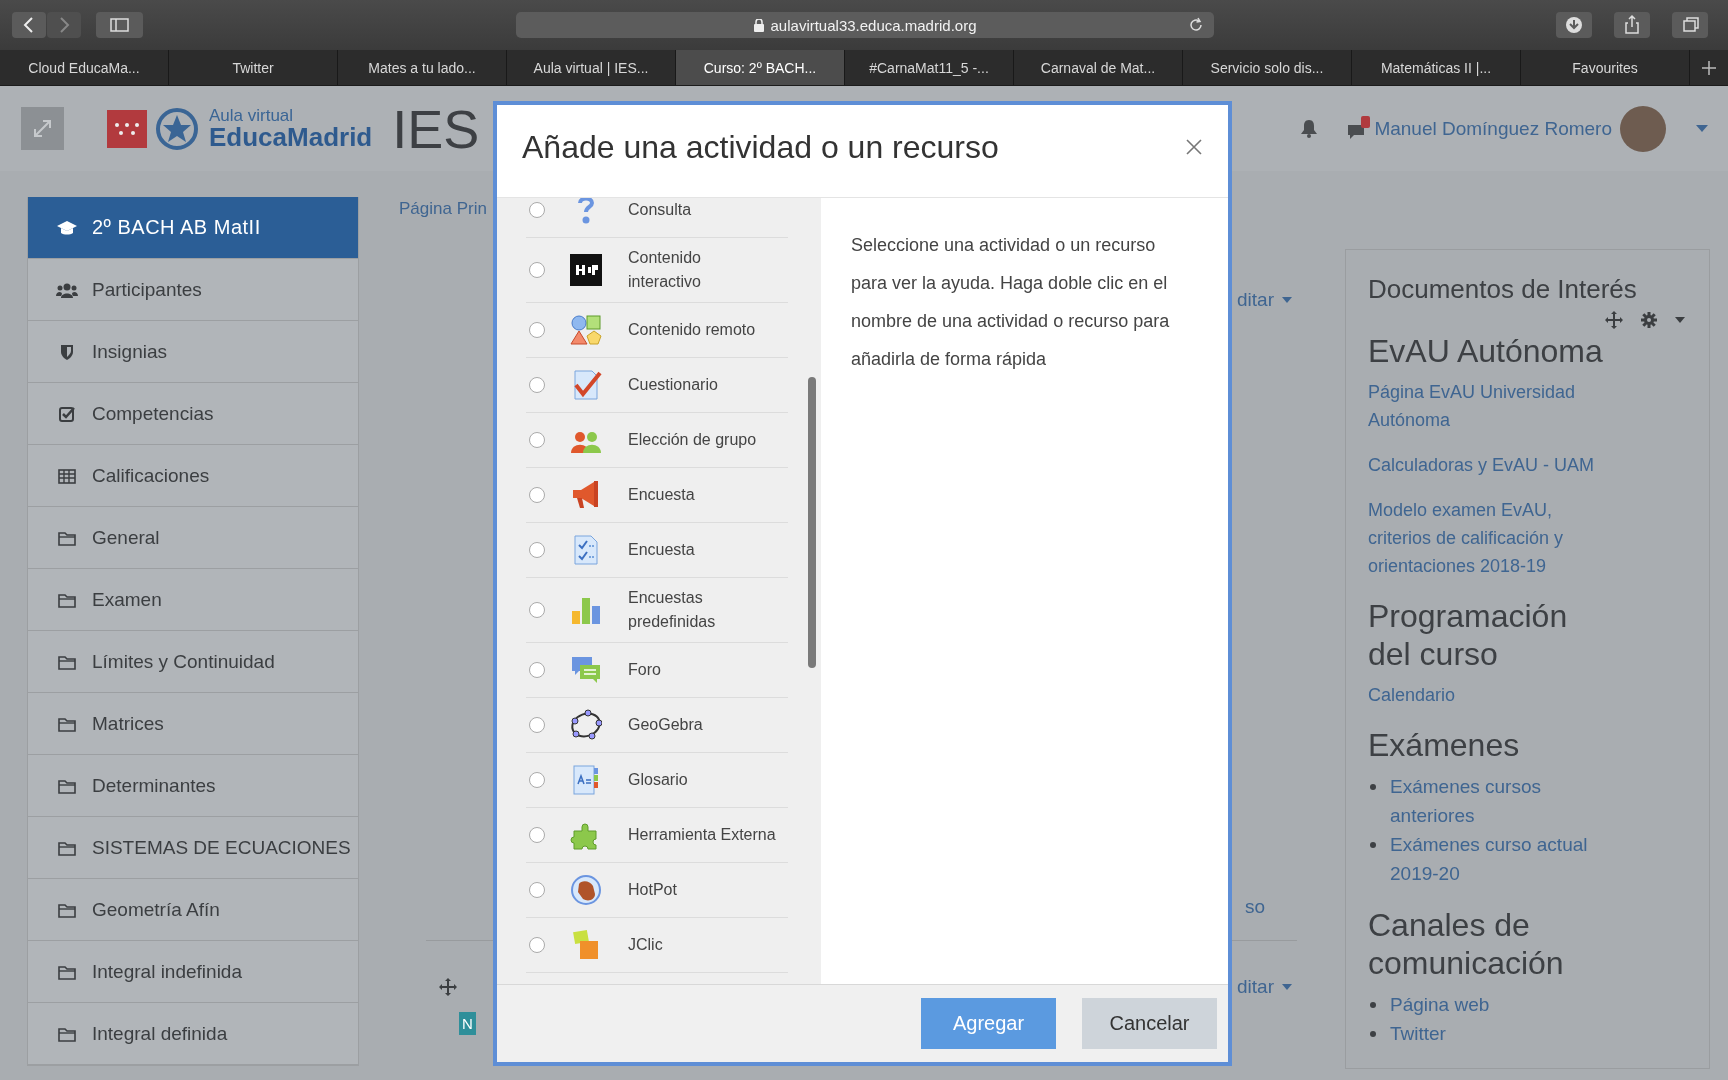 The width and height of the screenshot is (1728, 1080). Describe the element at coordinates (692, 440) in the screenshot. I see `option-label: Elección de grupo` at that location.